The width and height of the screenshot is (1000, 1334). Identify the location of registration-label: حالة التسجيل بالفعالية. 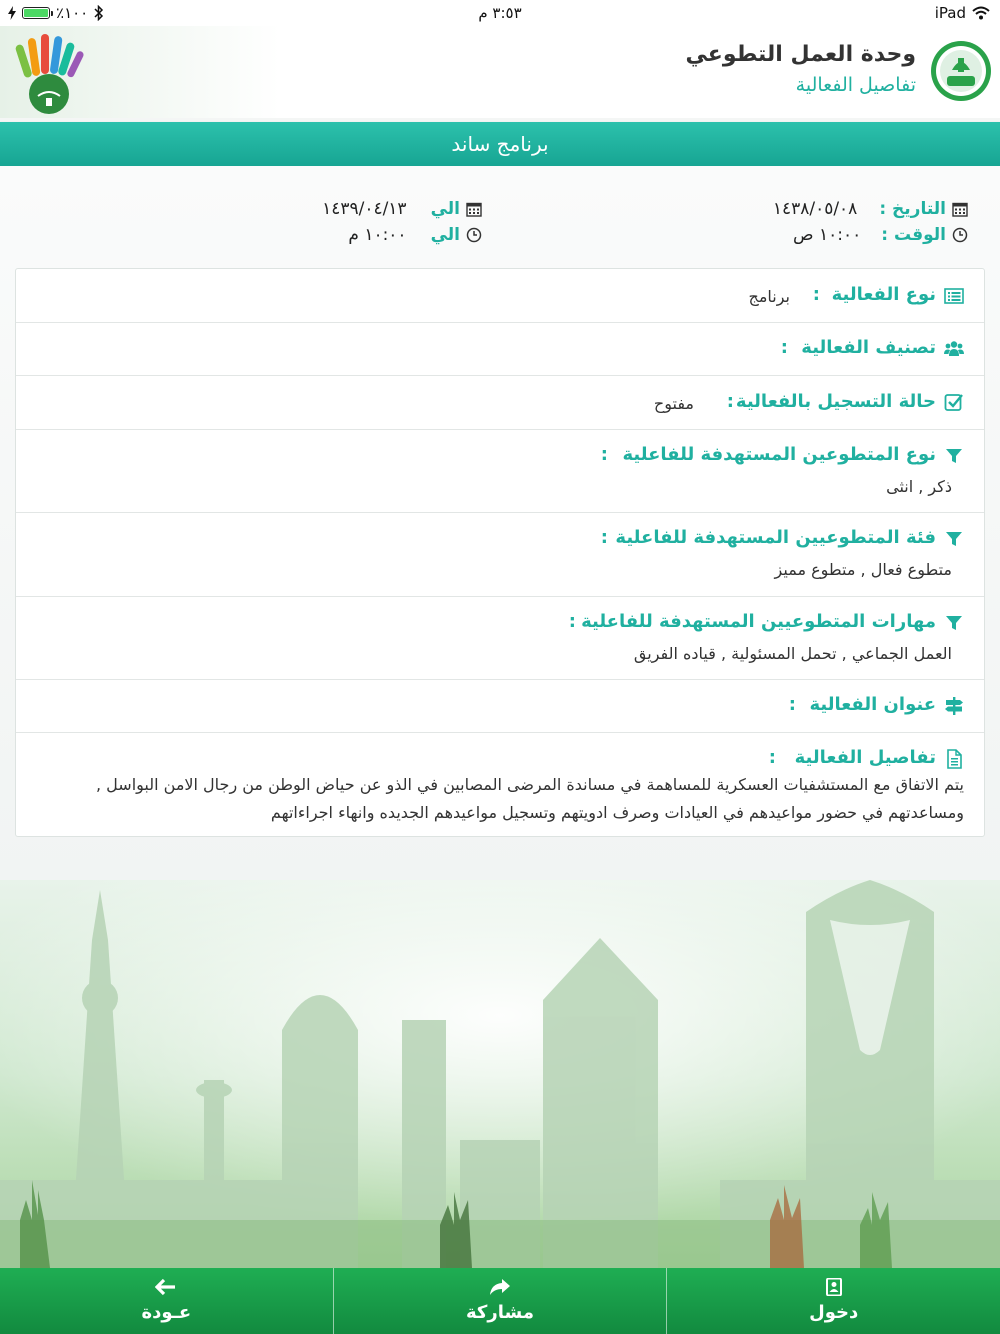
(835, 401).